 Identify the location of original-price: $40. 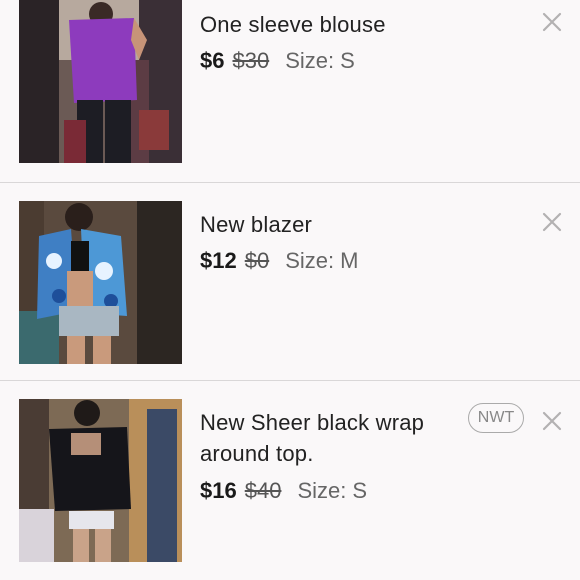
(263, 490).